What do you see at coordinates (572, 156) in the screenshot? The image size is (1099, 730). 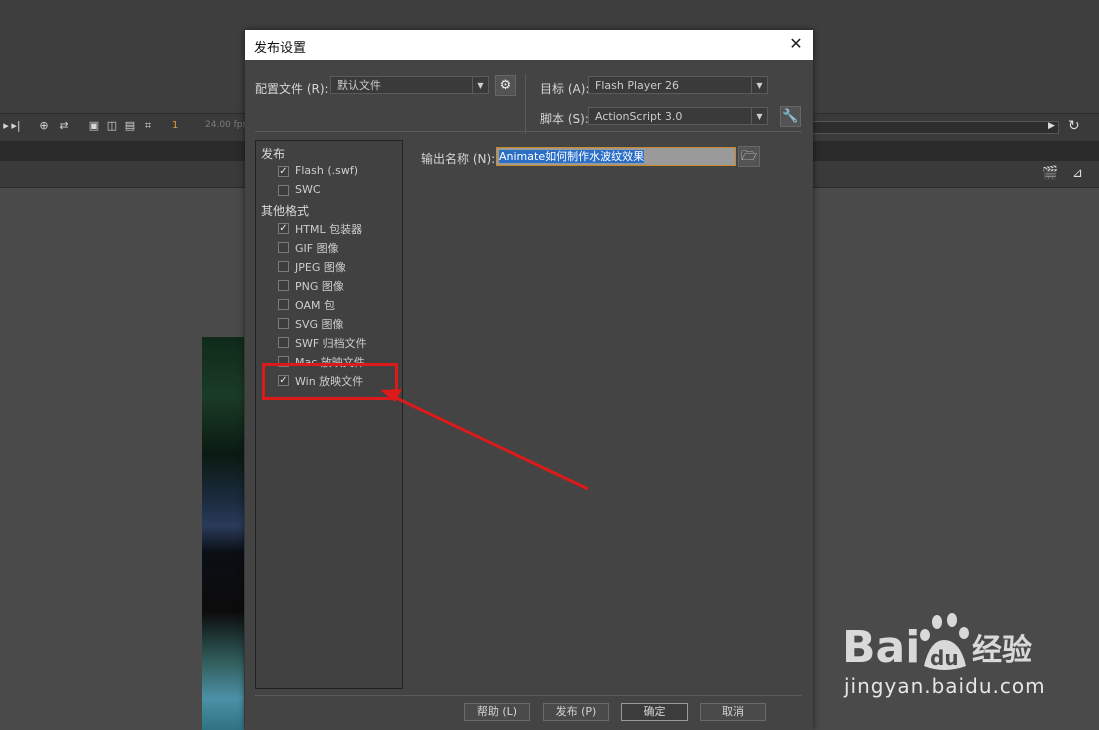 I see `output-name-value: Animate如何制作水波纹效果` at bounding box center [572, 156].